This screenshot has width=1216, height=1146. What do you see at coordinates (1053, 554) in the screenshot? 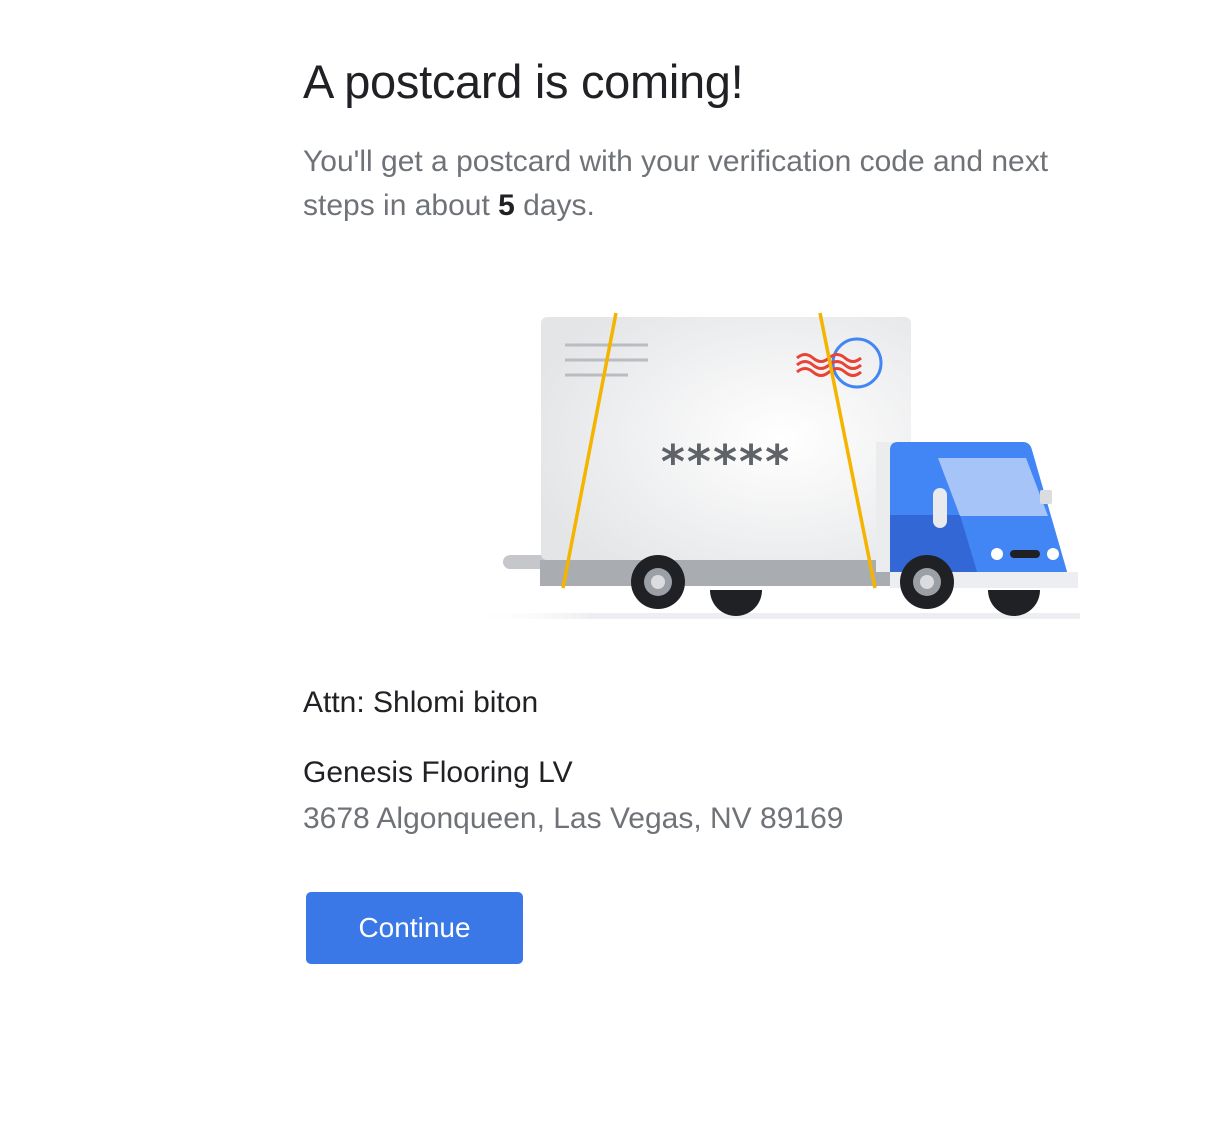
I see `headlight-right` at bounding box center [1053, 554].